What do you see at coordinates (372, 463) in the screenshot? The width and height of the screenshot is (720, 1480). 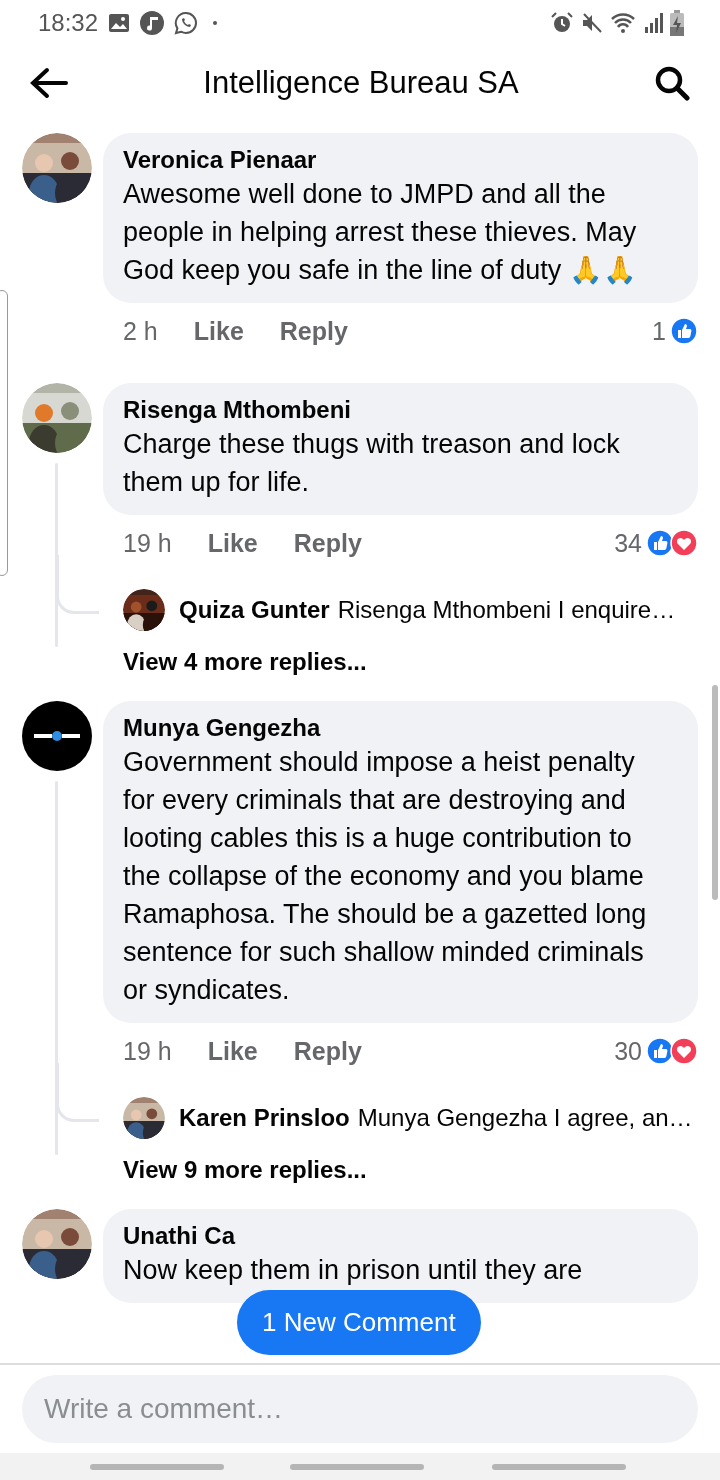 I see `comment-text: Charge these thugs with treason and lock them up for life.` at bounding box center [372, 463].